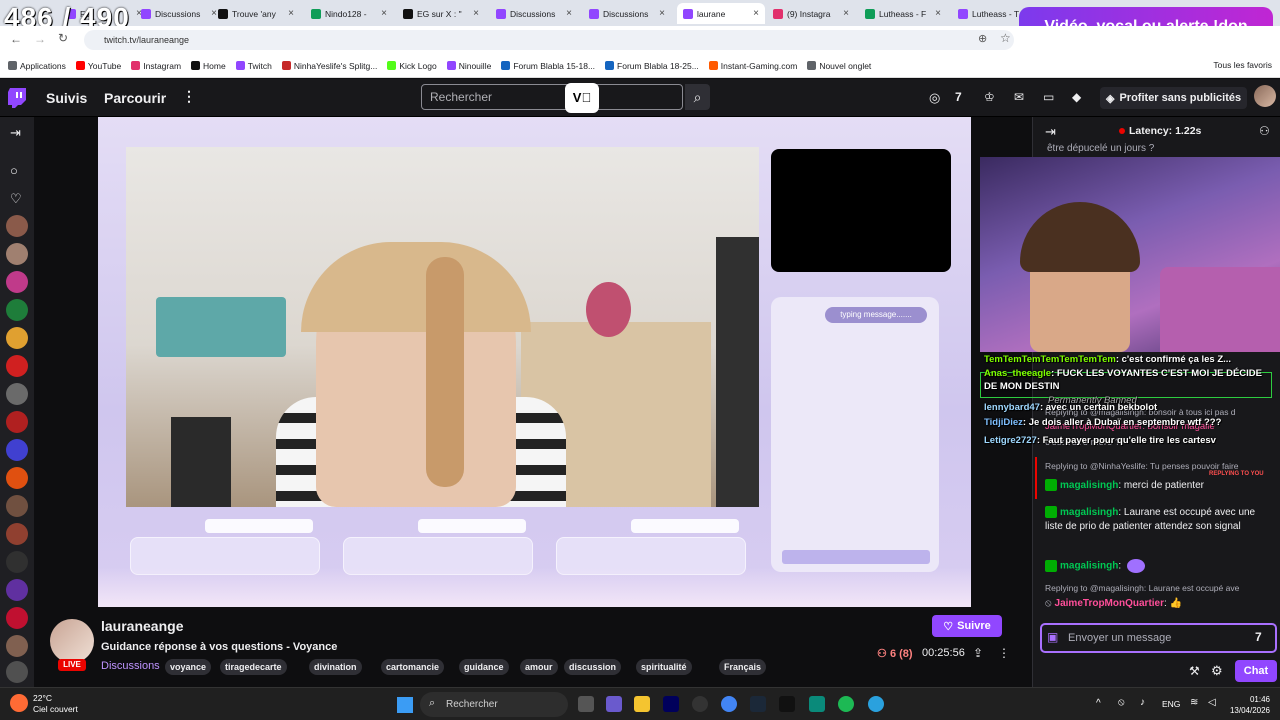 The width and height of the screenshot is (1280, 720). I want to click on telegram-icon, so click(876, 704).